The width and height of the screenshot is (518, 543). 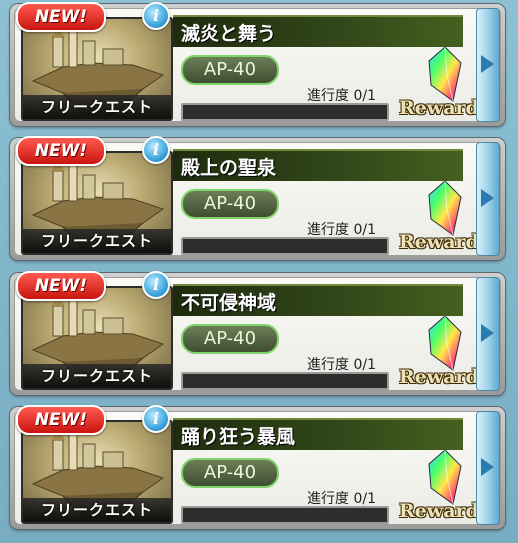 What do you see at coordinates (229, 34) in the screenshot?
I see `quest-title: 滅炎と舞う` at bounding box center [229, 34].